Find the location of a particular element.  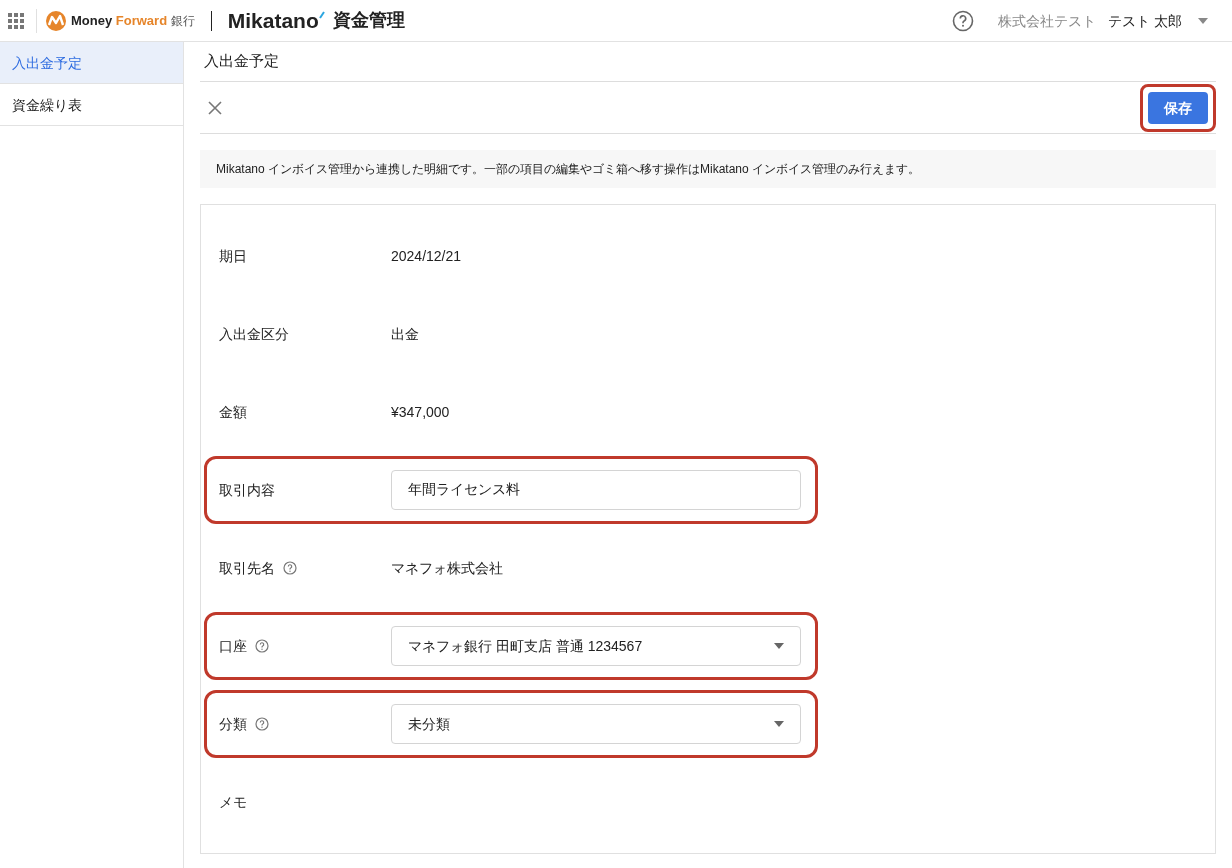

select-field: マネフォ銀行 田町支店 普通 1234567 is located at coordinates (596, 646).